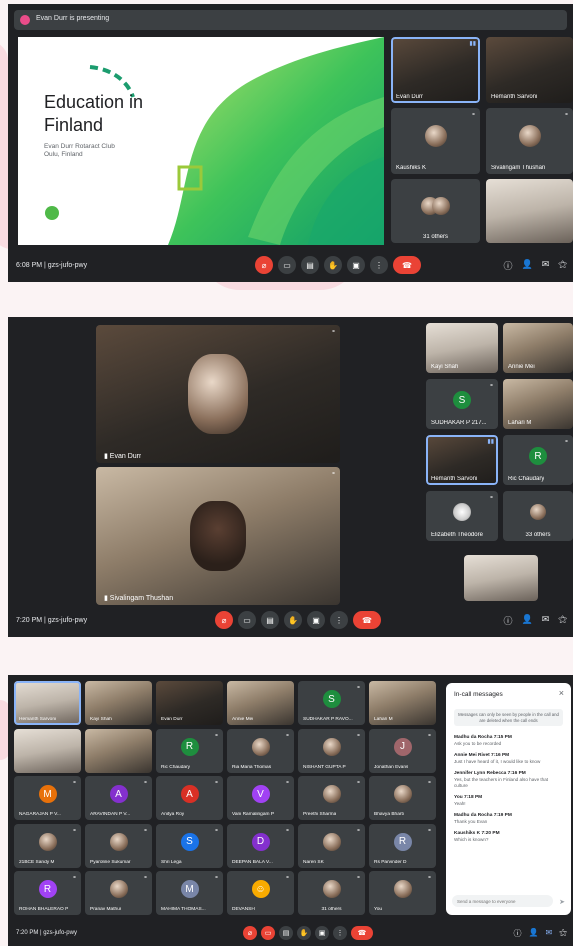 The height and width of the screenshot is (946, 573). I want to click on participant-tile: ▮▮ Evan Durr, so click(435, 70).